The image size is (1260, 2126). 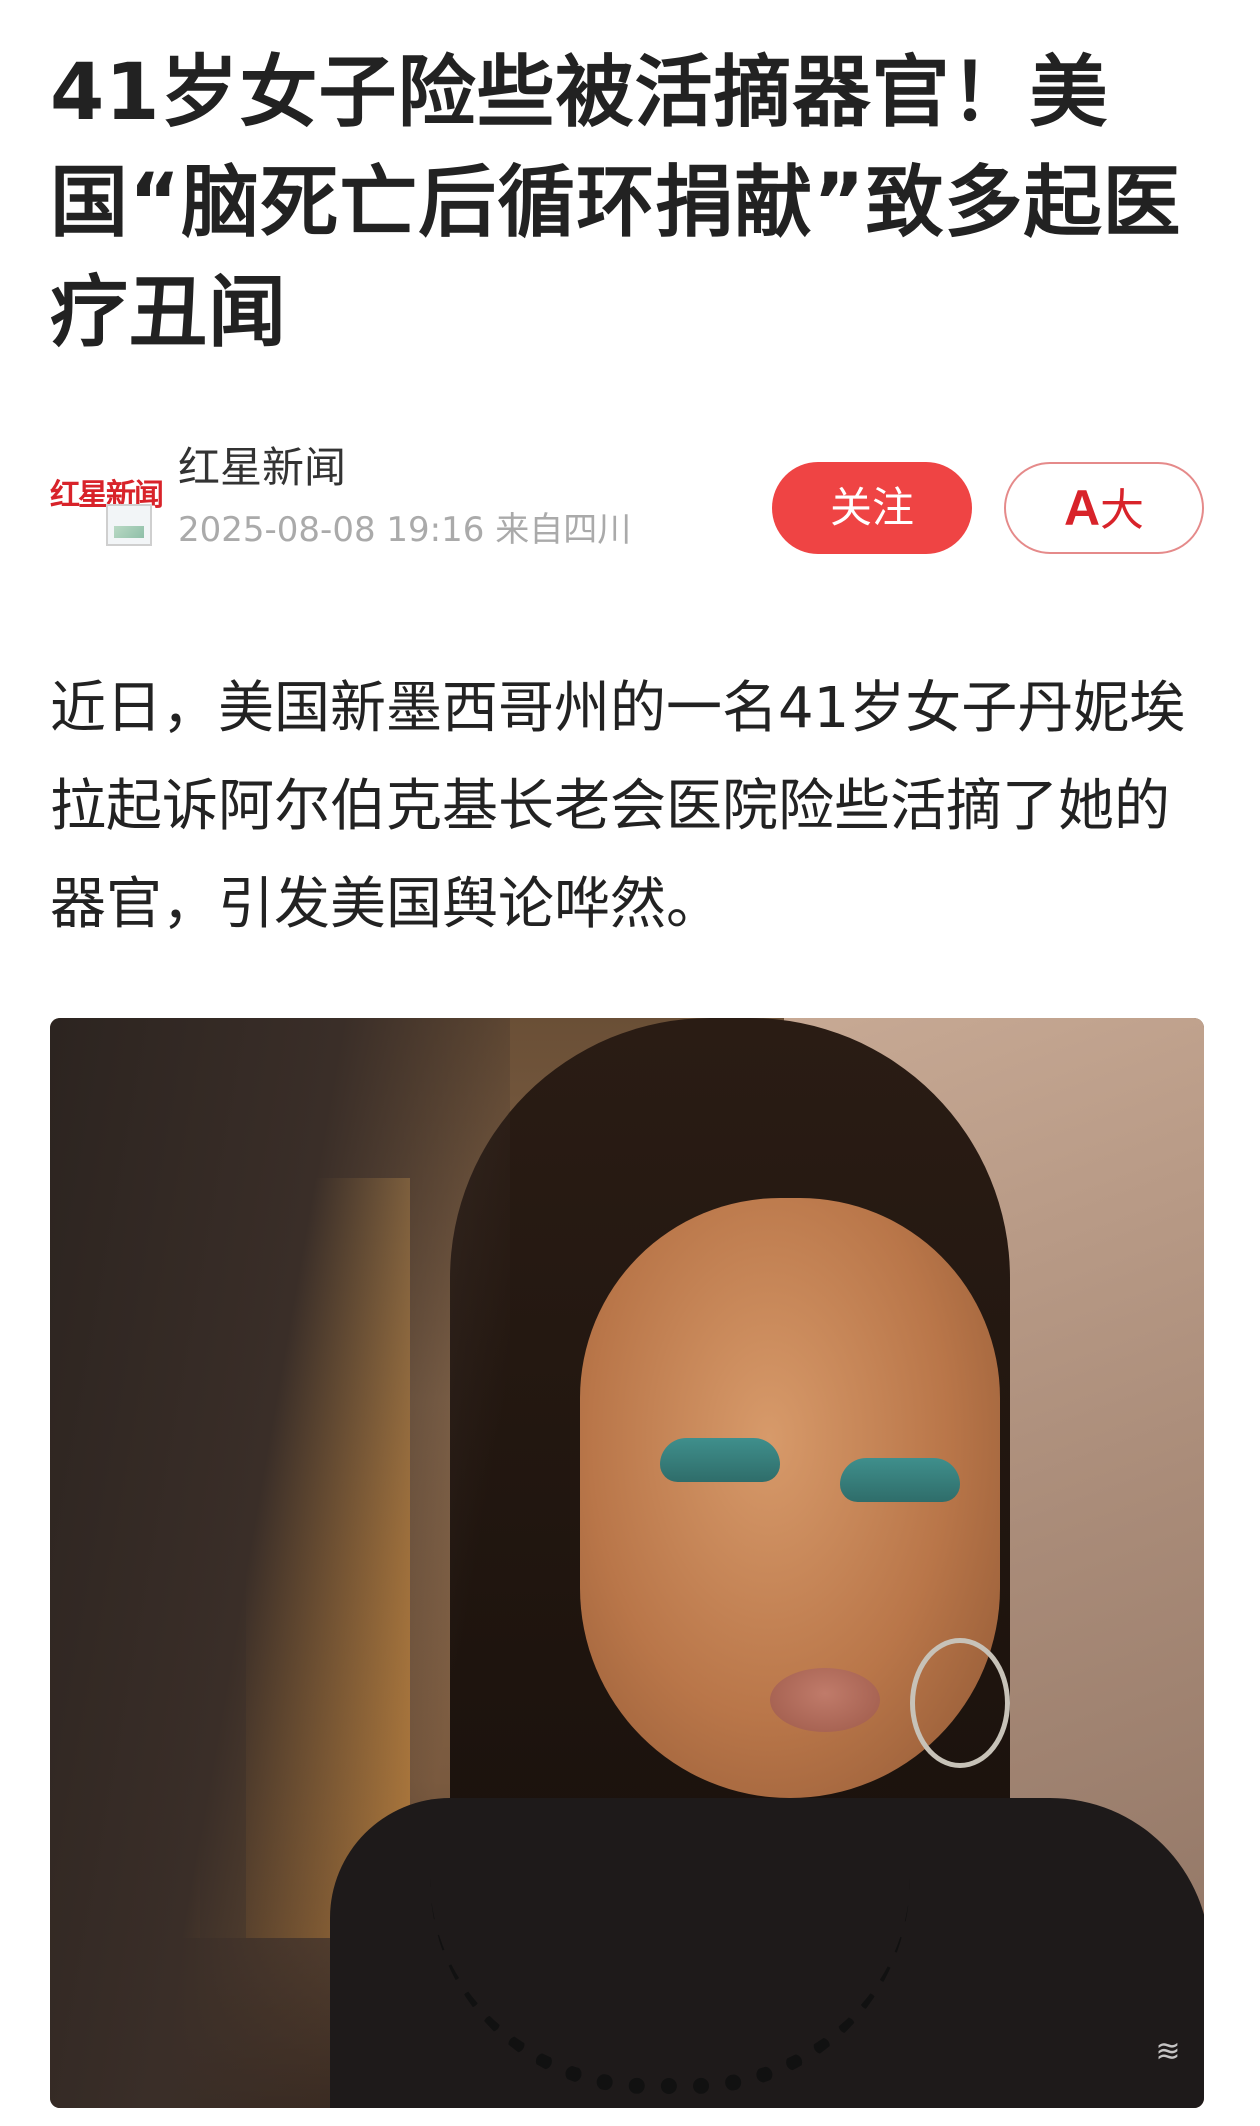 What do you see at coordinates (960, 1703) in the screenshot?
I see `photo-earring` at bounding box center [960, 1703].